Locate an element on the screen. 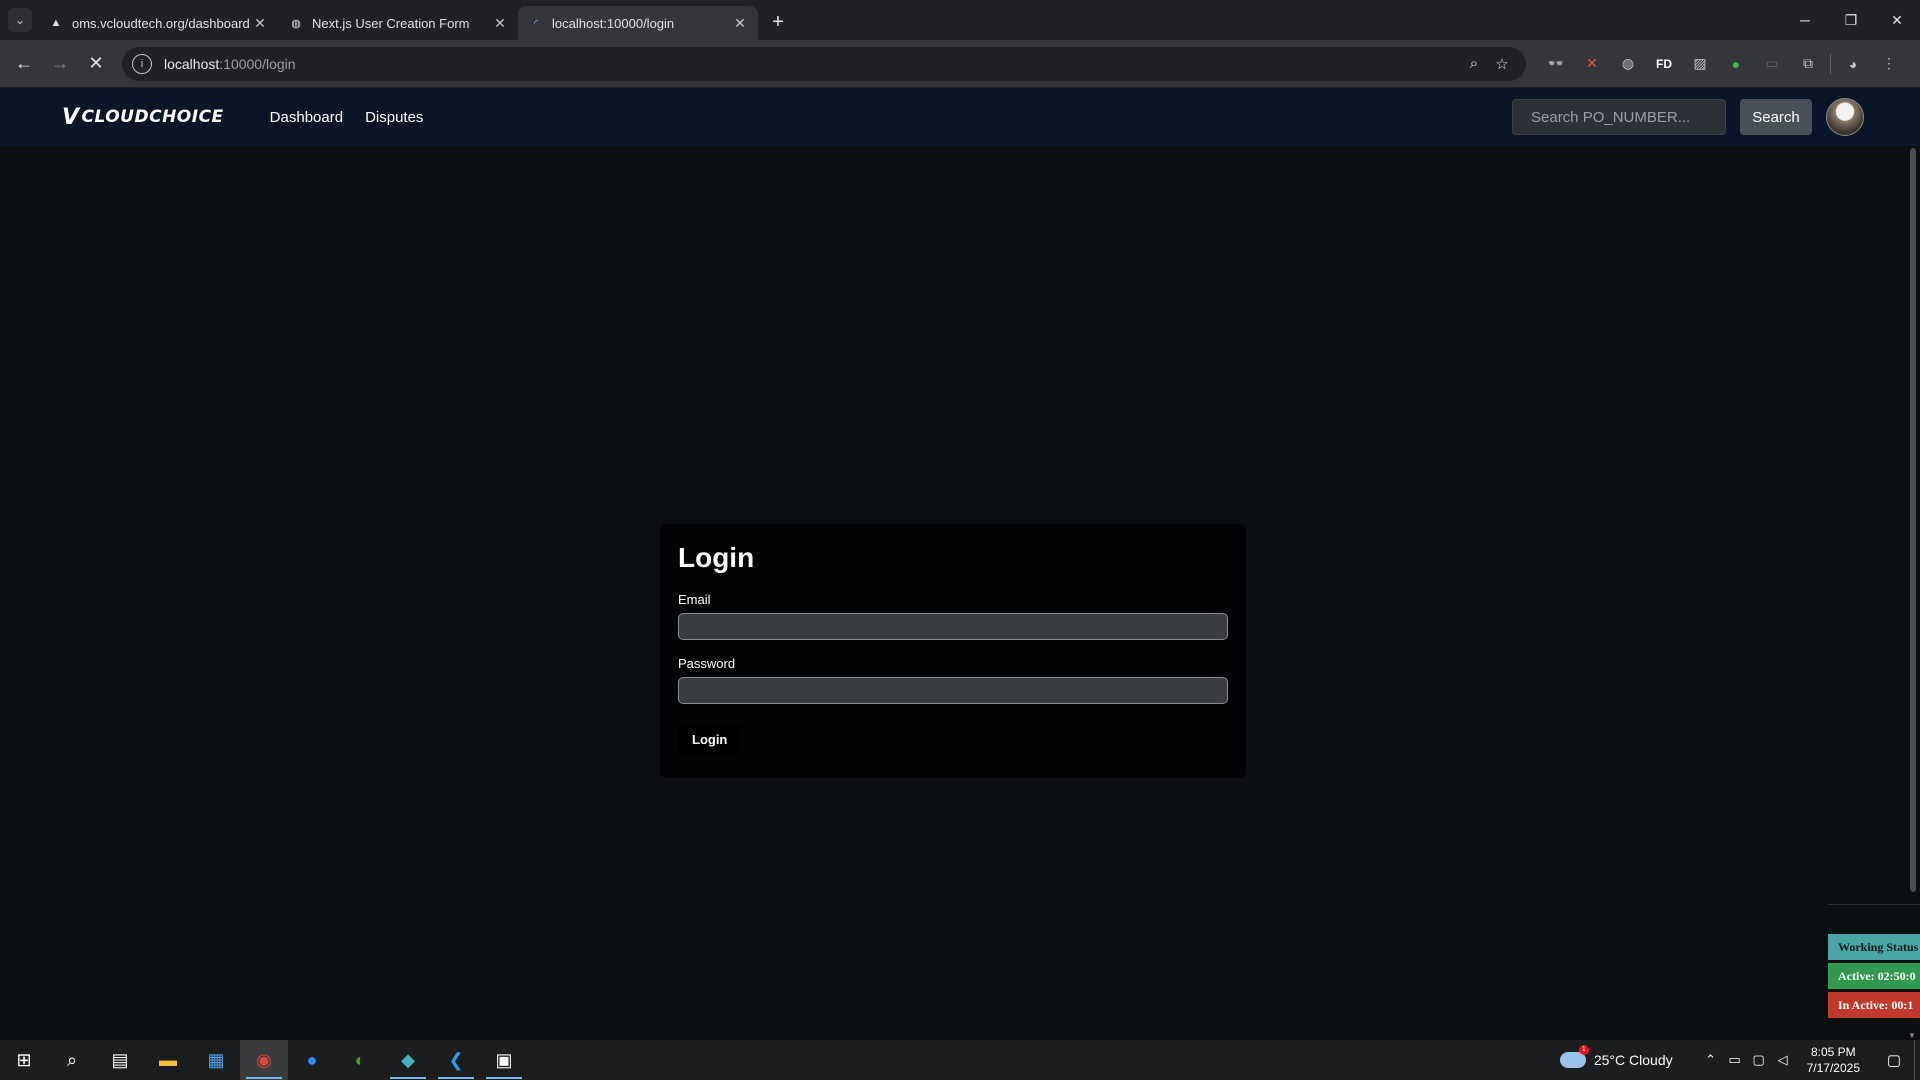  cloudchoice-logo: V CLOUDCHOICE is located at coordinates (143, 117).